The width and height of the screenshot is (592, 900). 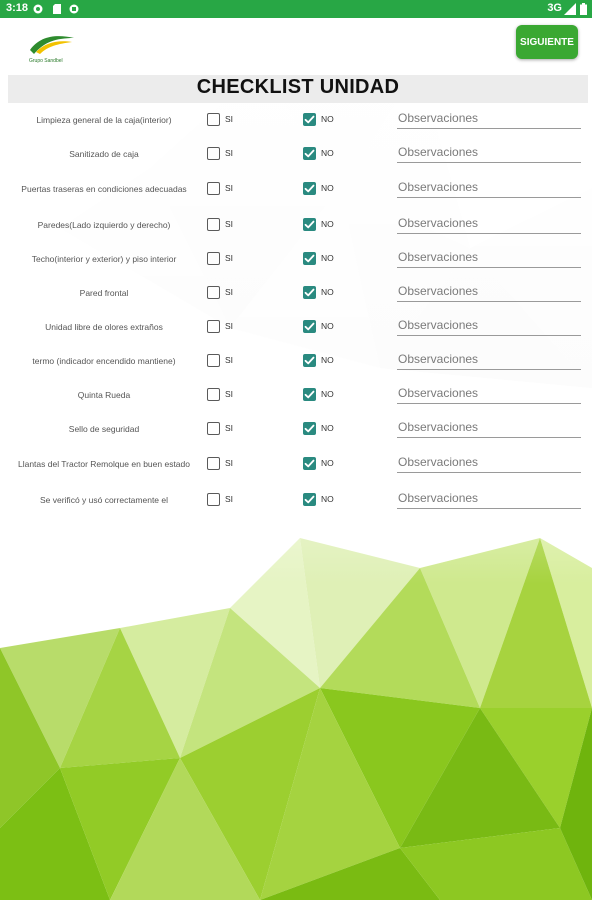 What do you see at coordinates (51, 50) in the screenshot?
I see `company-logo: Grupo Sandbel` at bounding box center [51, 50].